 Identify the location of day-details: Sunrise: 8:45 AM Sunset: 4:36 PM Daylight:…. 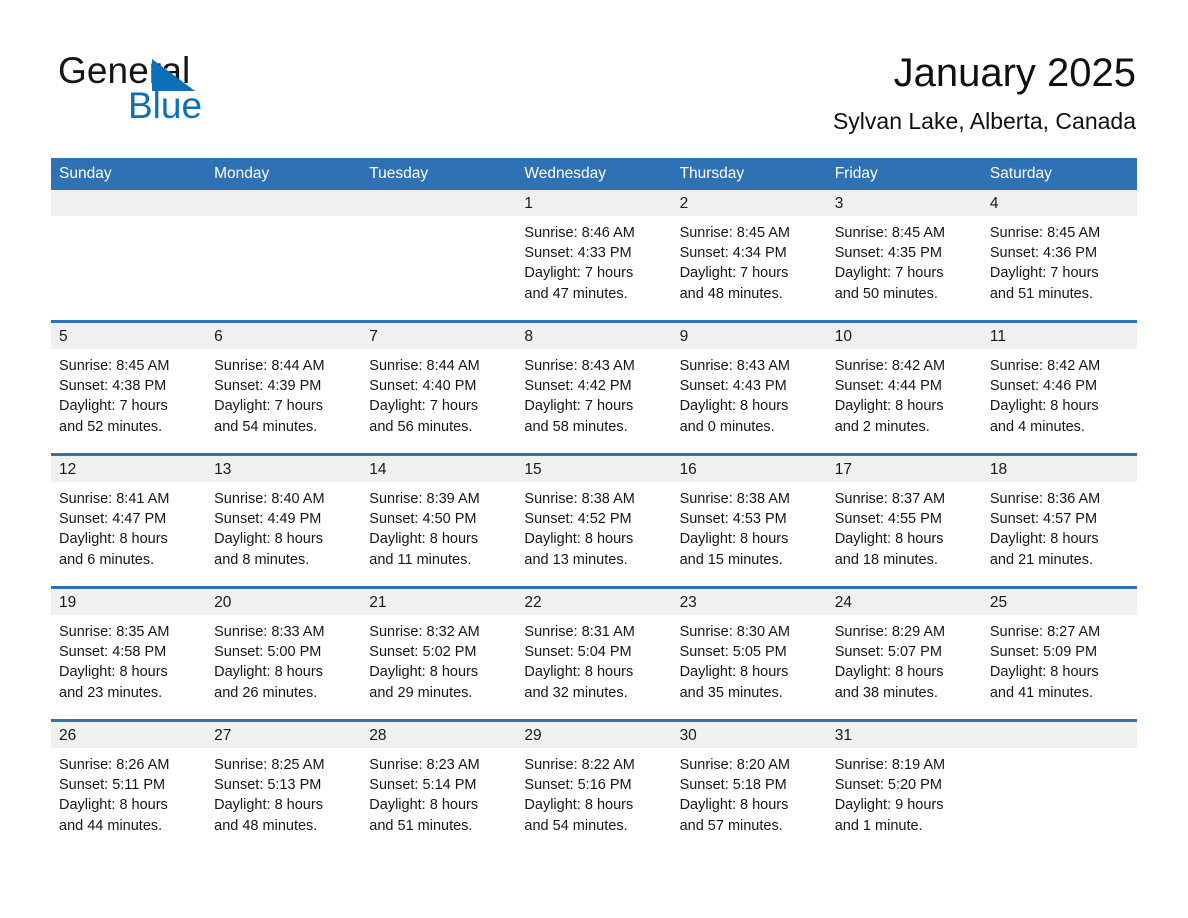
(1059, 260).